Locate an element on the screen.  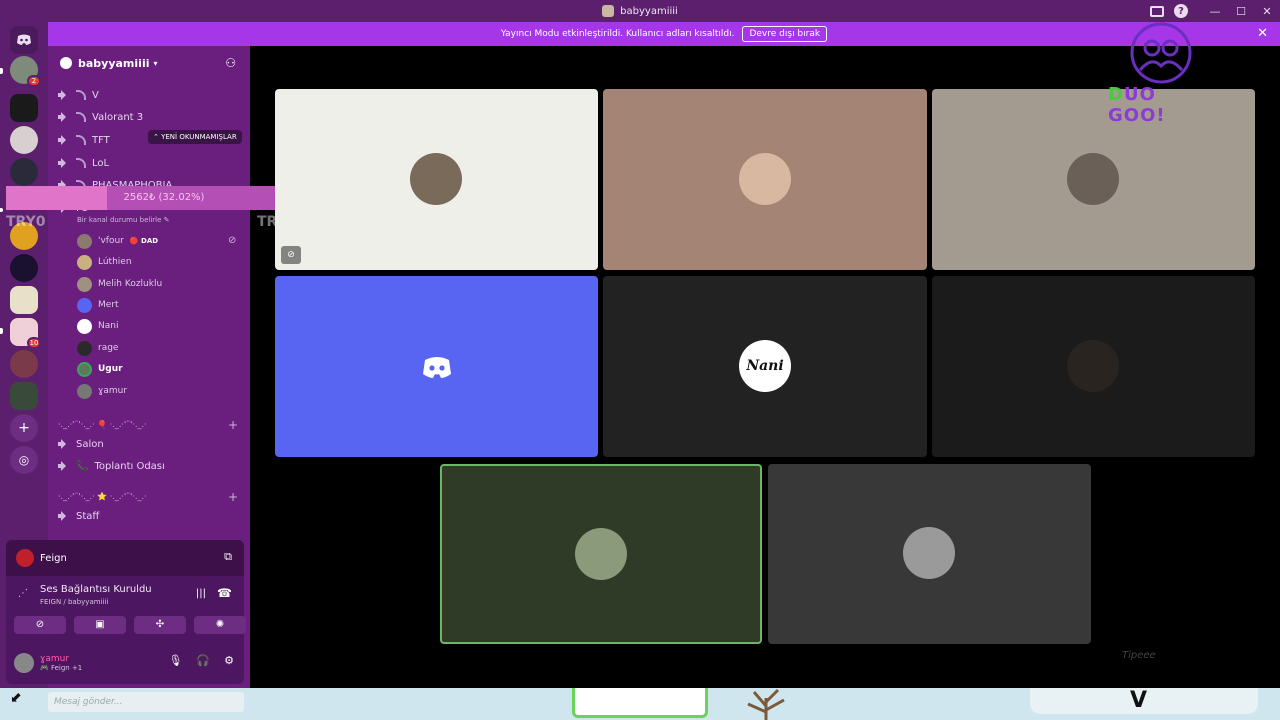
headphones-icon: 🎧 is located at coordinates (203, 660).